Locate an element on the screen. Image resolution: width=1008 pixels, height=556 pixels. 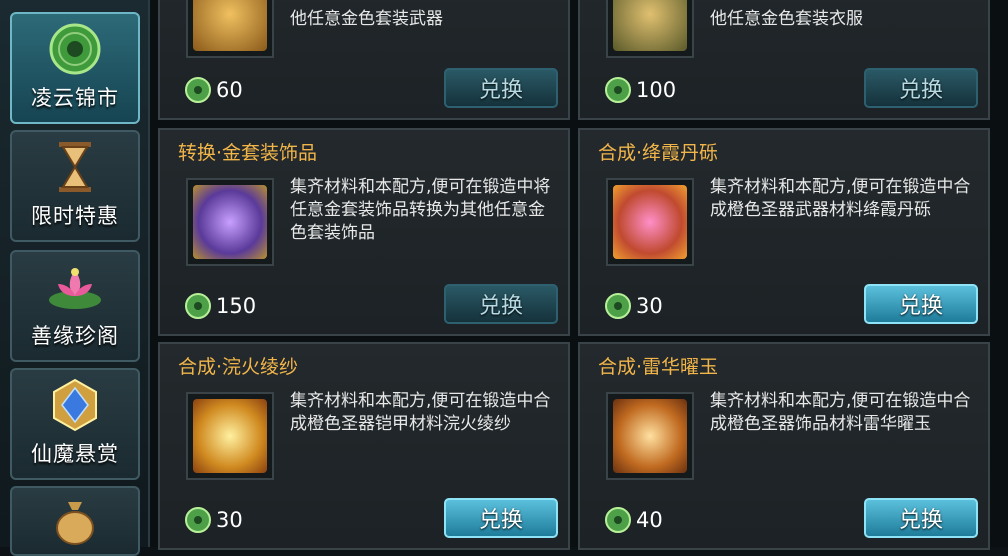
item-description: 他任意金色套装武器 is located at coordinates (366, 19).